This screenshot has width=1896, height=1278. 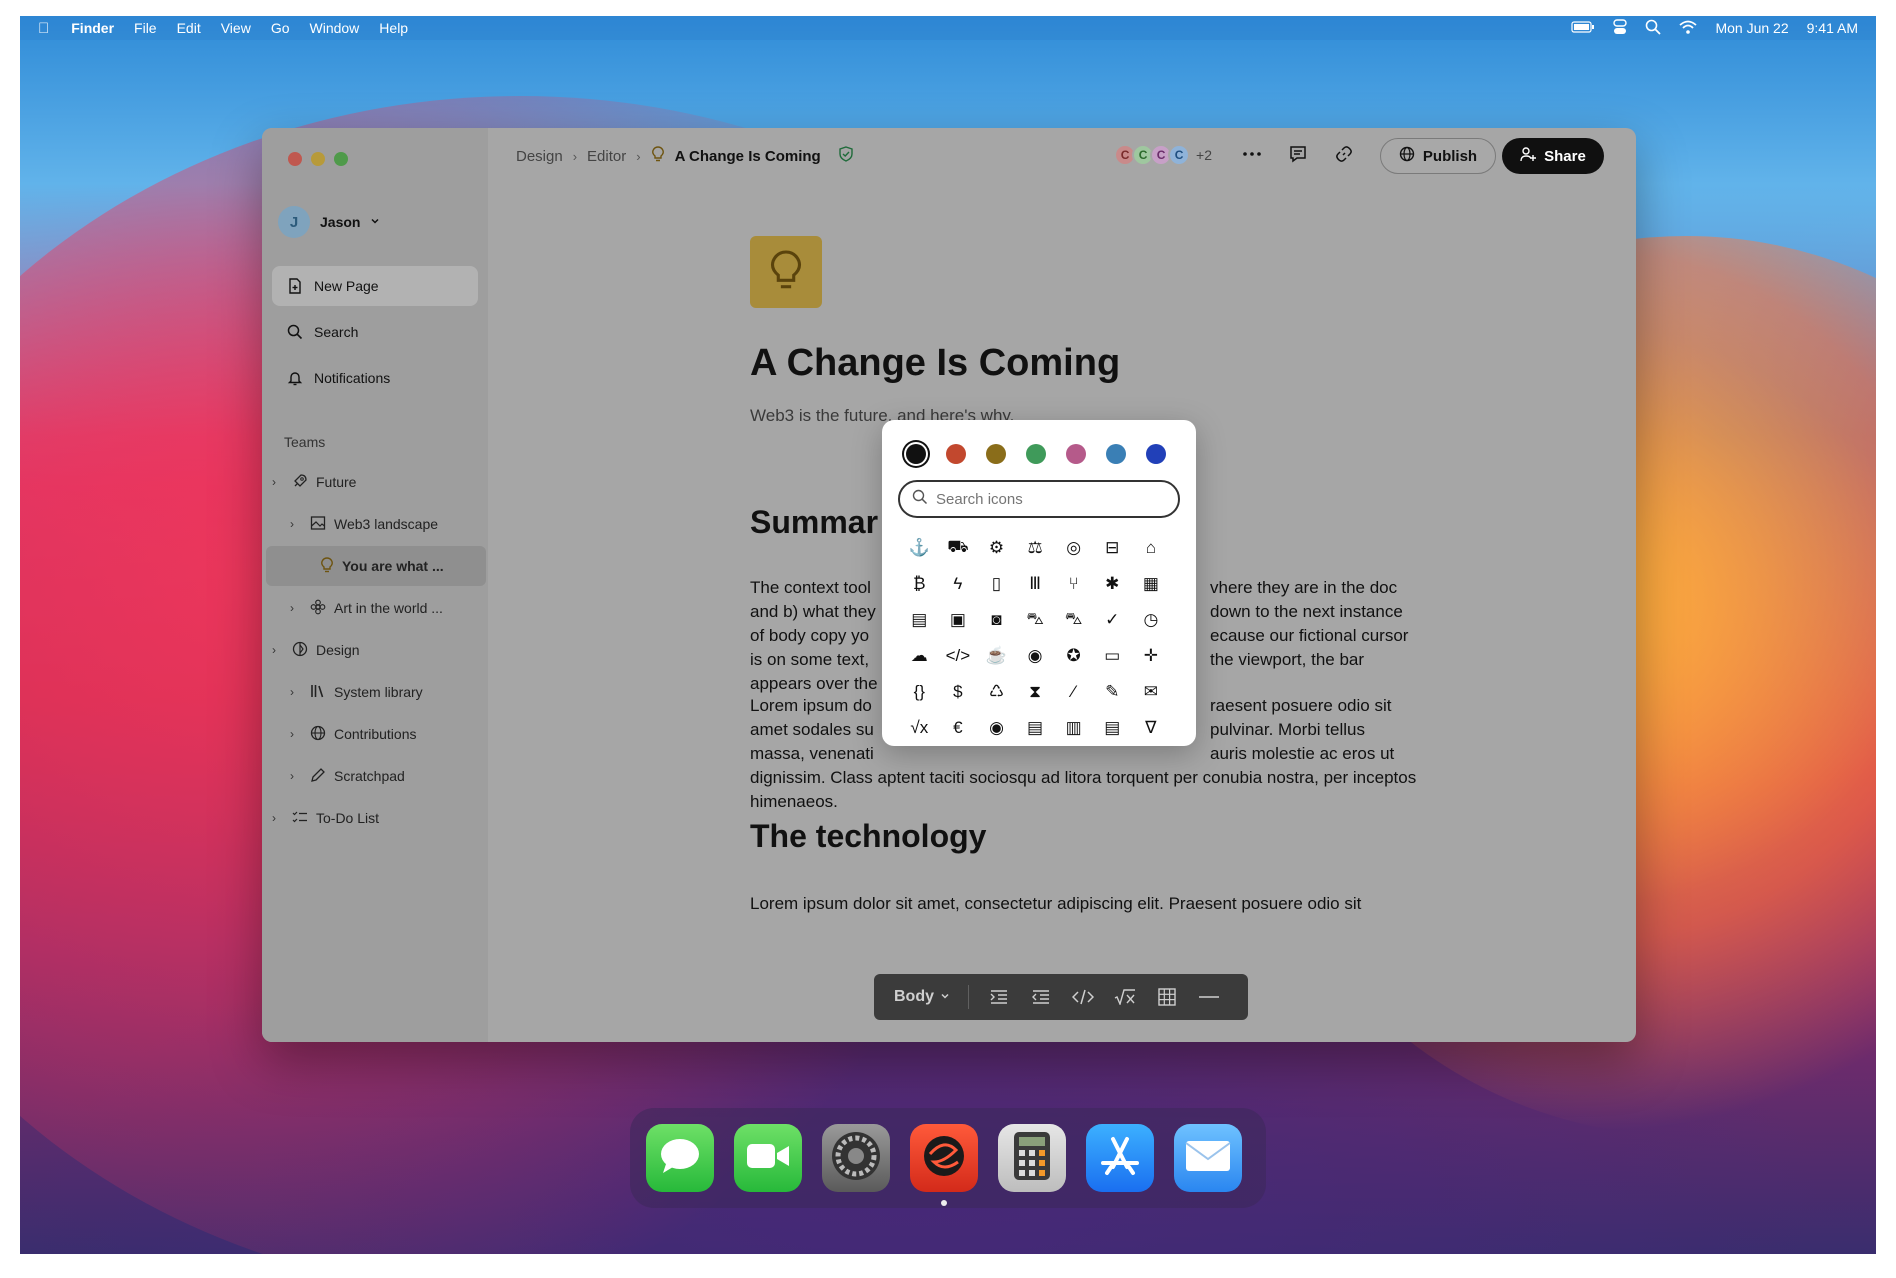 I want to click on zoom-button, so click(x=341, y=159).